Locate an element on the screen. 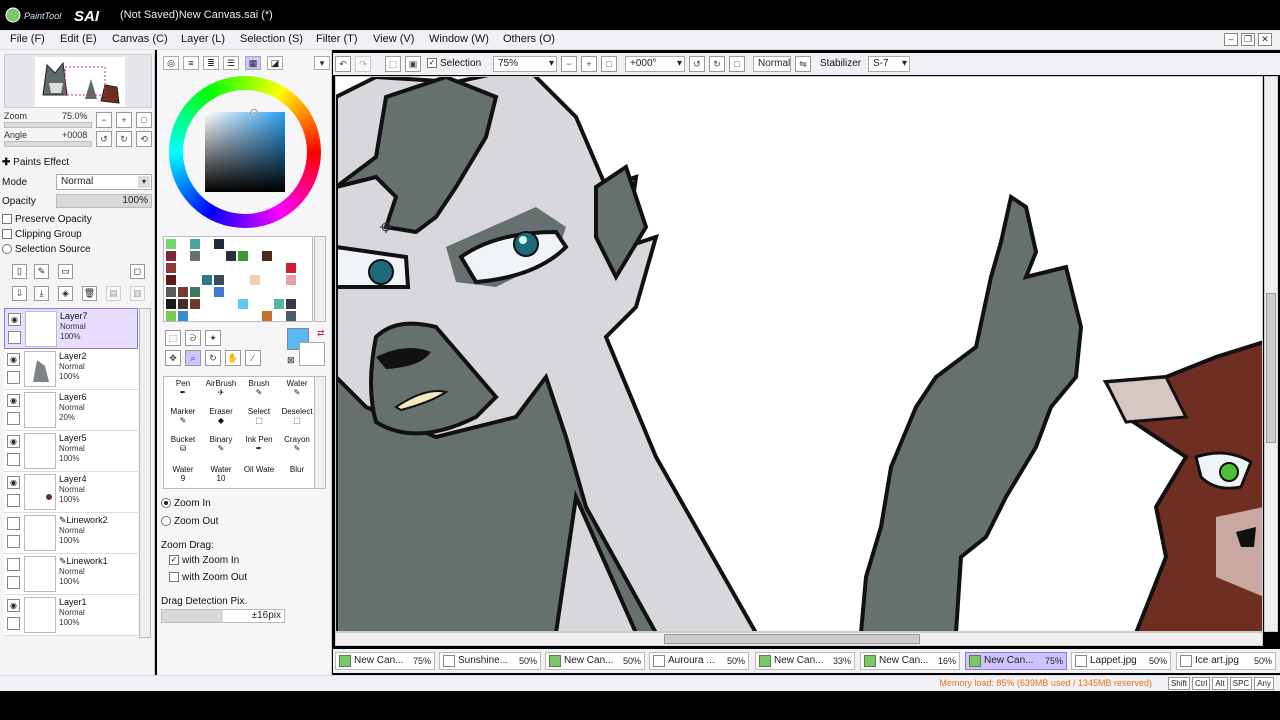 This screenshot has height=720, width=1280. opacity-slider: 100% is located at coordinates (104, 201).